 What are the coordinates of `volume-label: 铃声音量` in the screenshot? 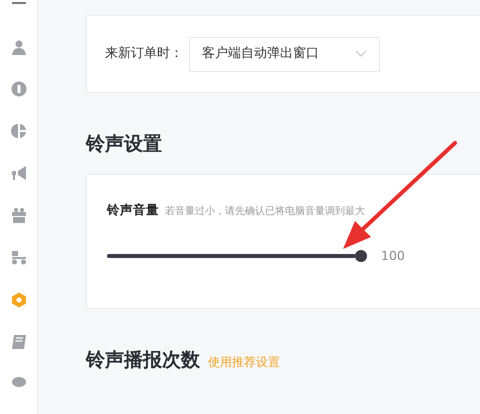 It's located at (133, 209).